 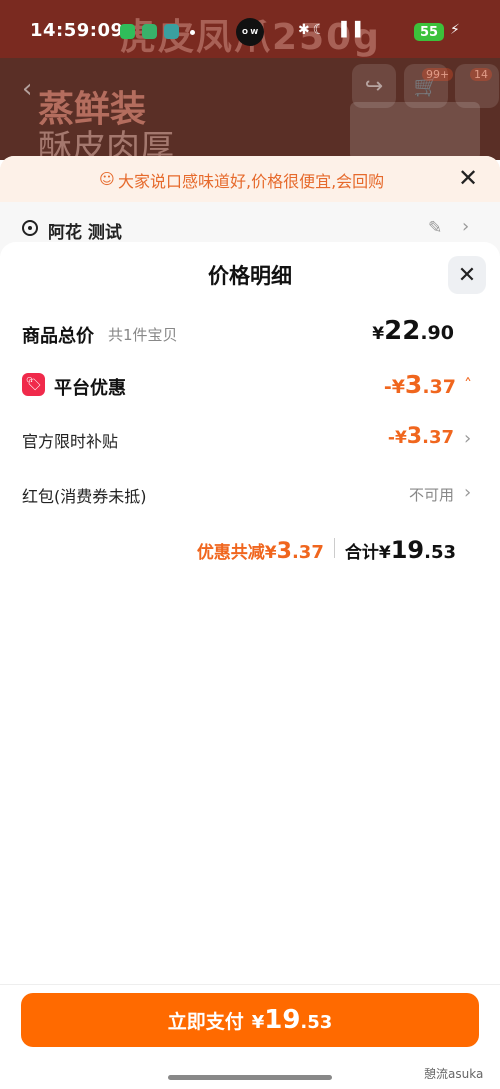 I want to click on official-subsidy-label: 官方限时补贴, so click(x=70, y=440).